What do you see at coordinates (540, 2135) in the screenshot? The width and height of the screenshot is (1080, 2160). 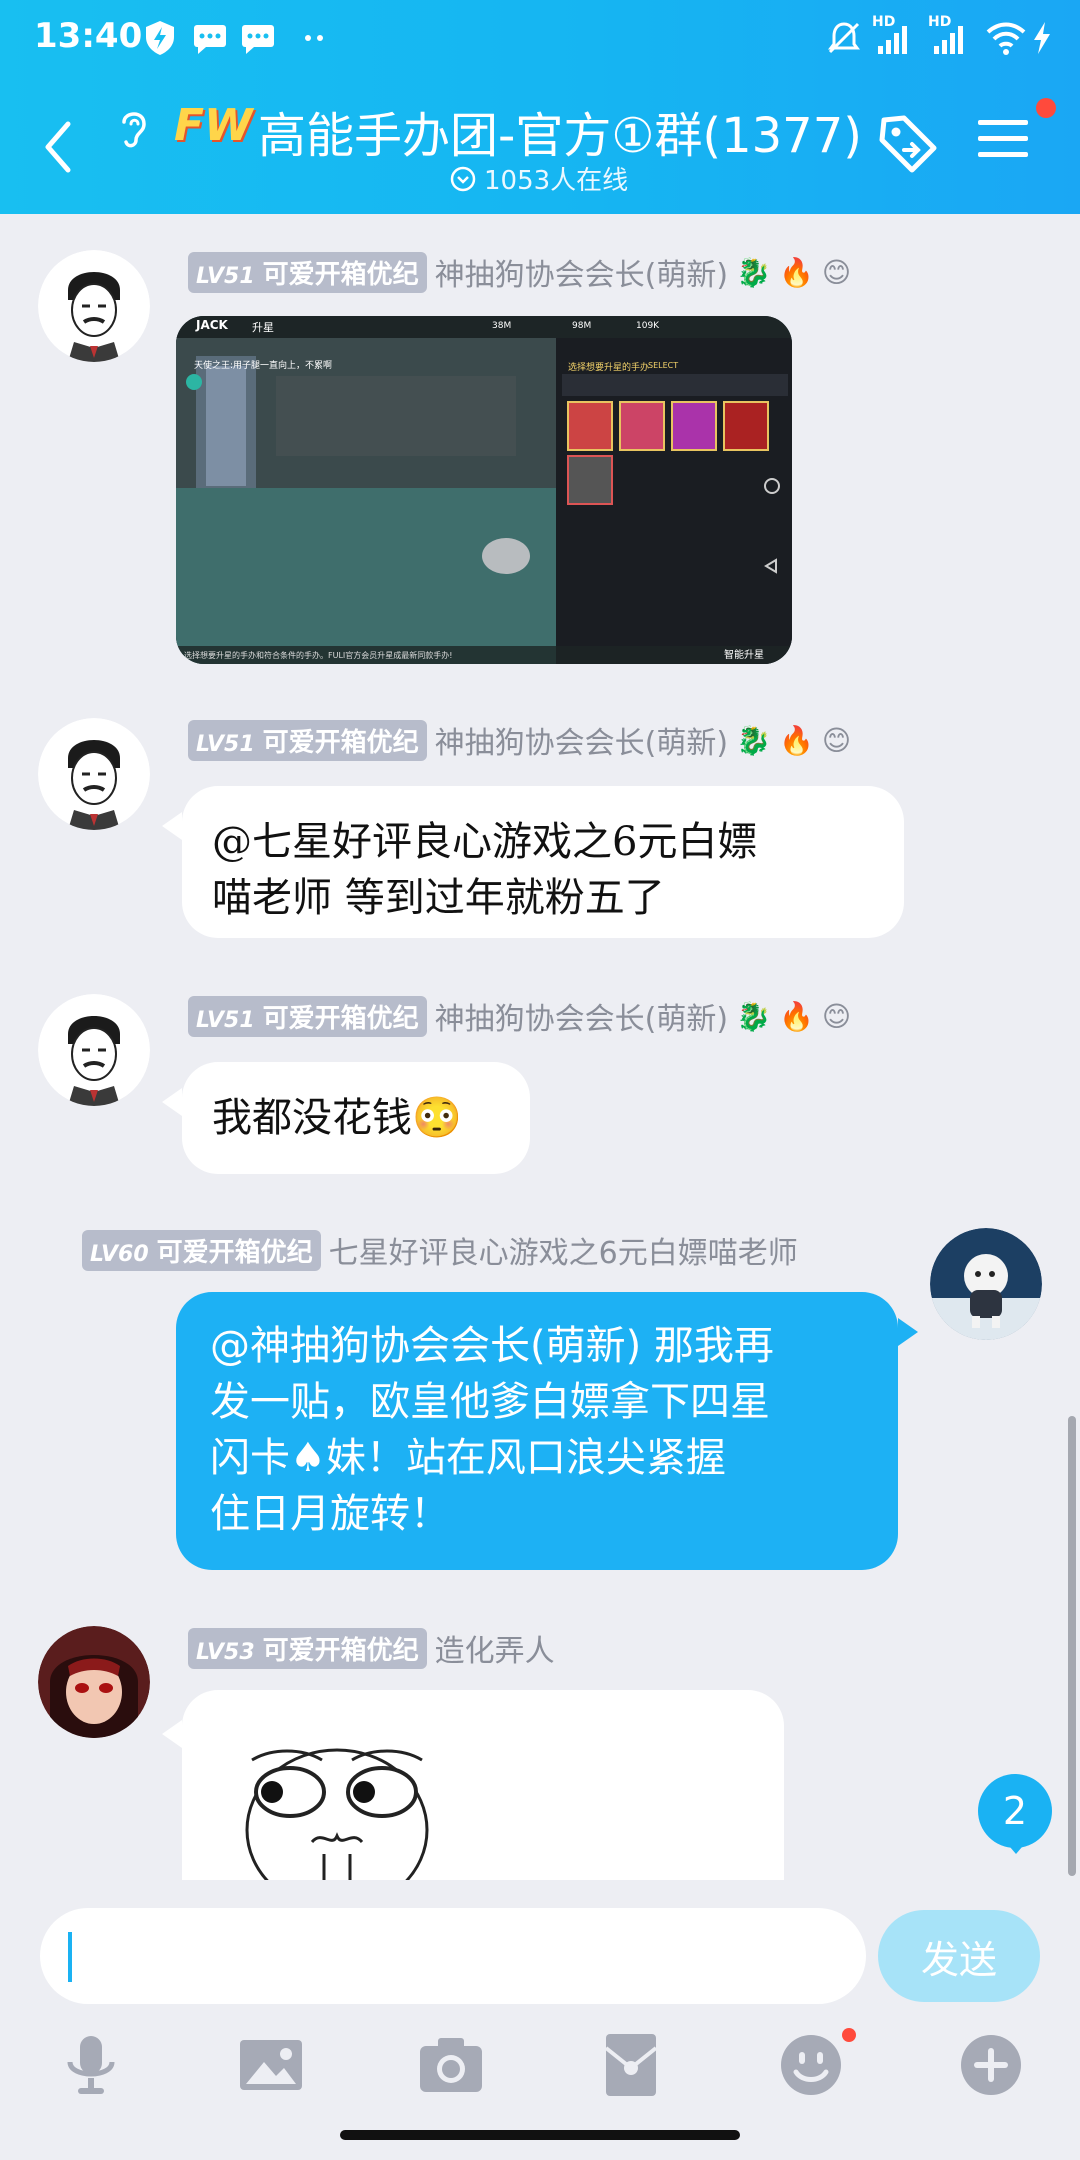 I see `home-indicator` at bounding box center [540, 2135].